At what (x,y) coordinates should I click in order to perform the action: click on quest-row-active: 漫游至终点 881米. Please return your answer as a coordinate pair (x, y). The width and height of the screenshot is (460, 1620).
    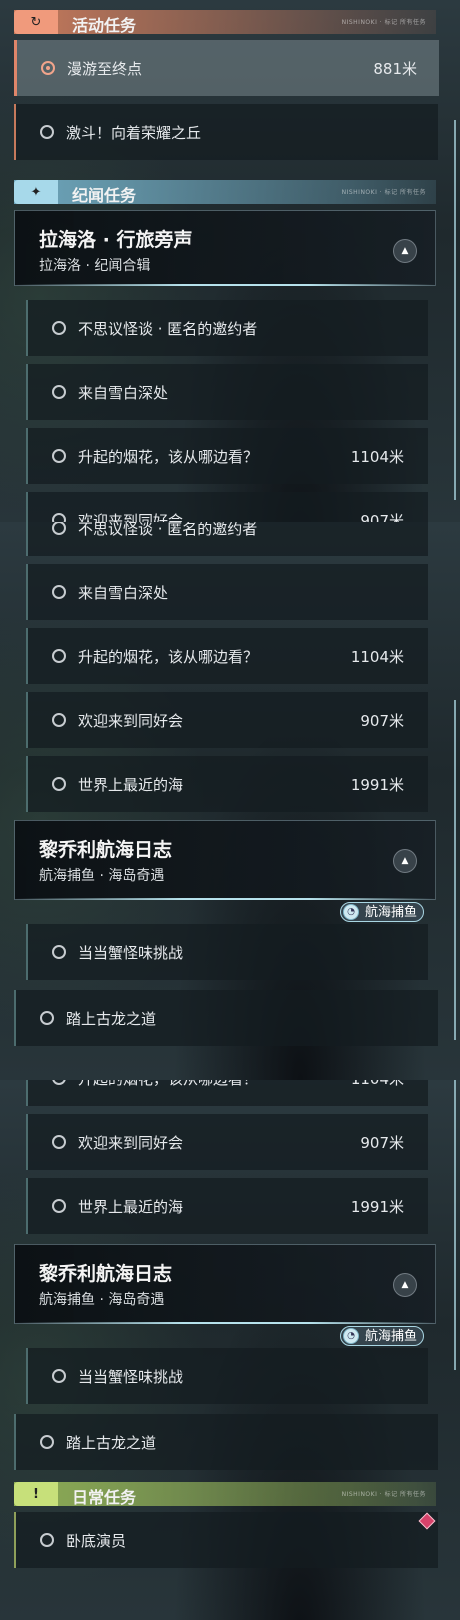
    Looking at the image, I should click on (226, 68).